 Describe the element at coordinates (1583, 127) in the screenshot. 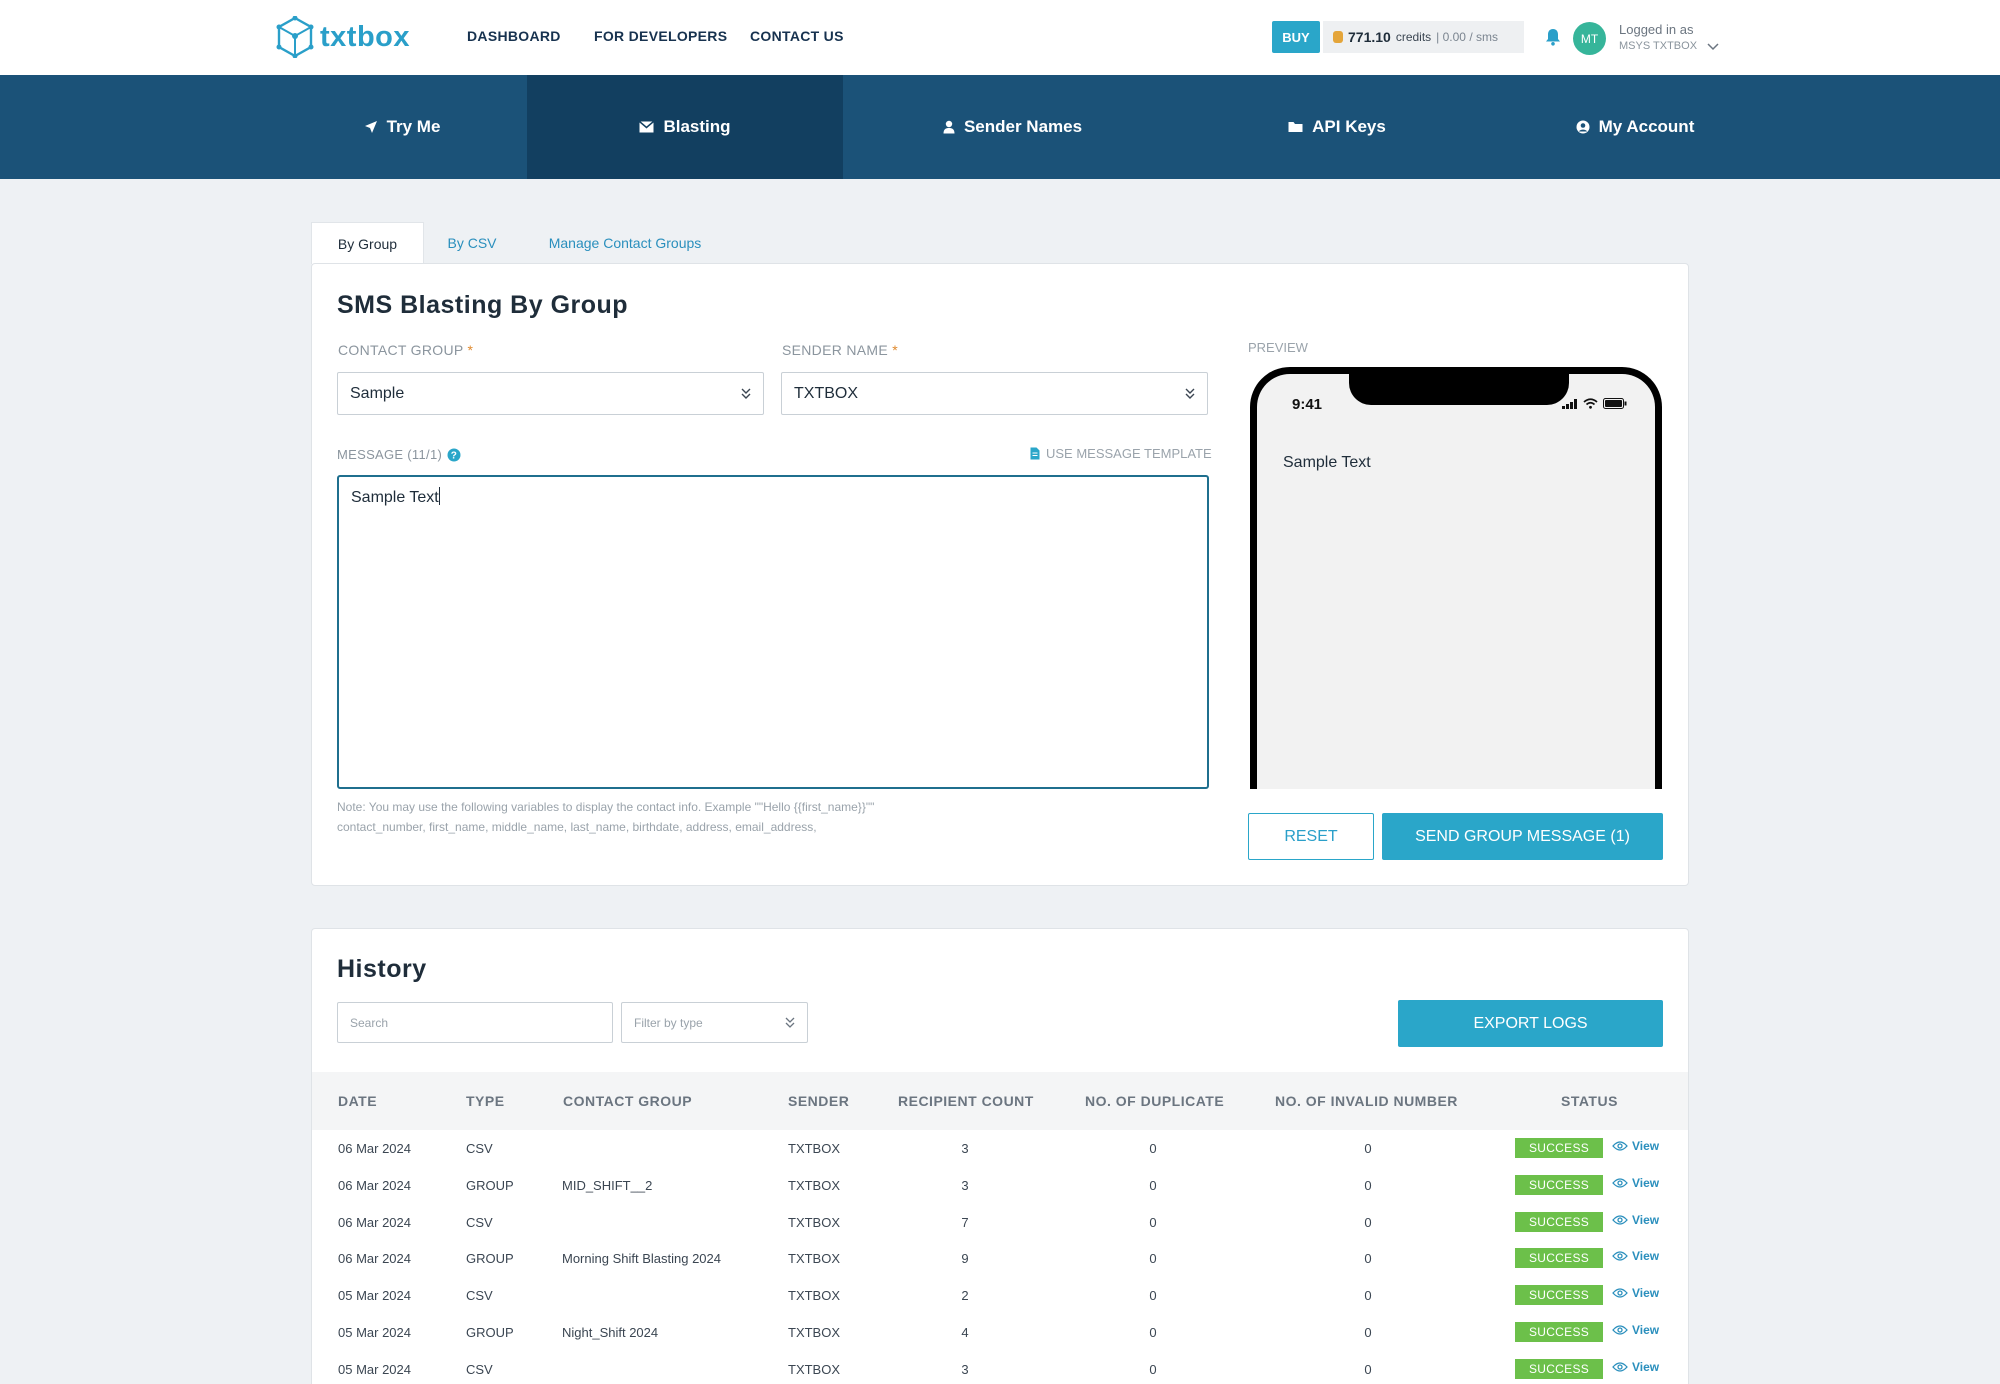

I see `account-circle-icon` at that location.